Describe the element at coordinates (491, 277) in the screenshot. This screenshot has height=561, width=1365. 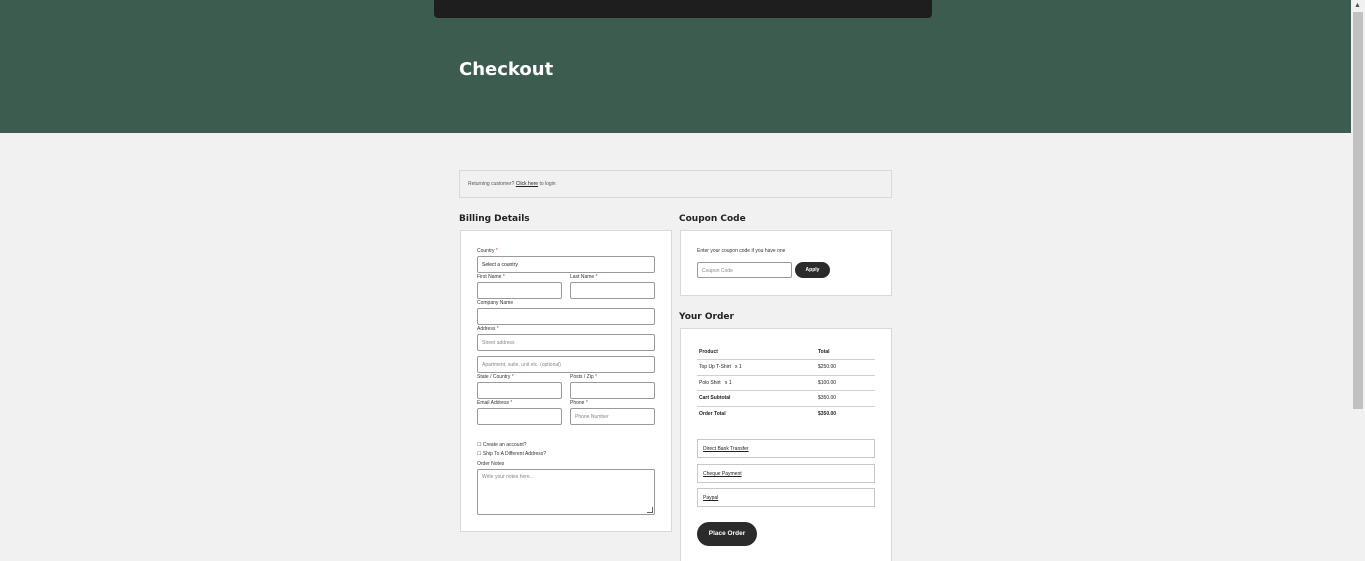
I see `first-name-label: First Name *` at that location.